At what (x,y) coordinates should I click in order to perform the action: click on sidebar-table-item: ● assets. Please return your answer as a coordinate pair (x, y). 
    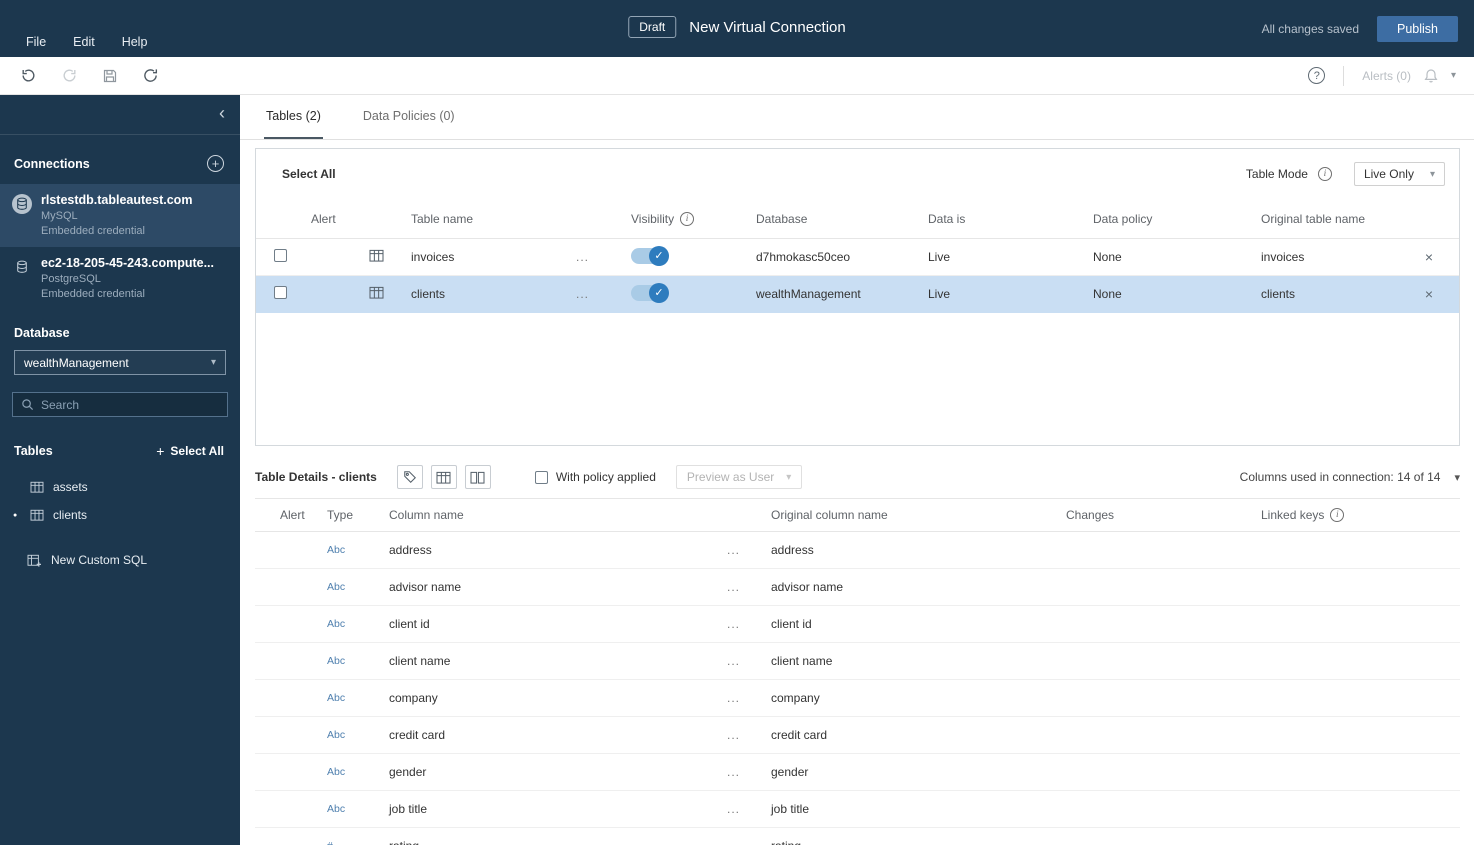
    Looking at the image, I should click on (120, 487).